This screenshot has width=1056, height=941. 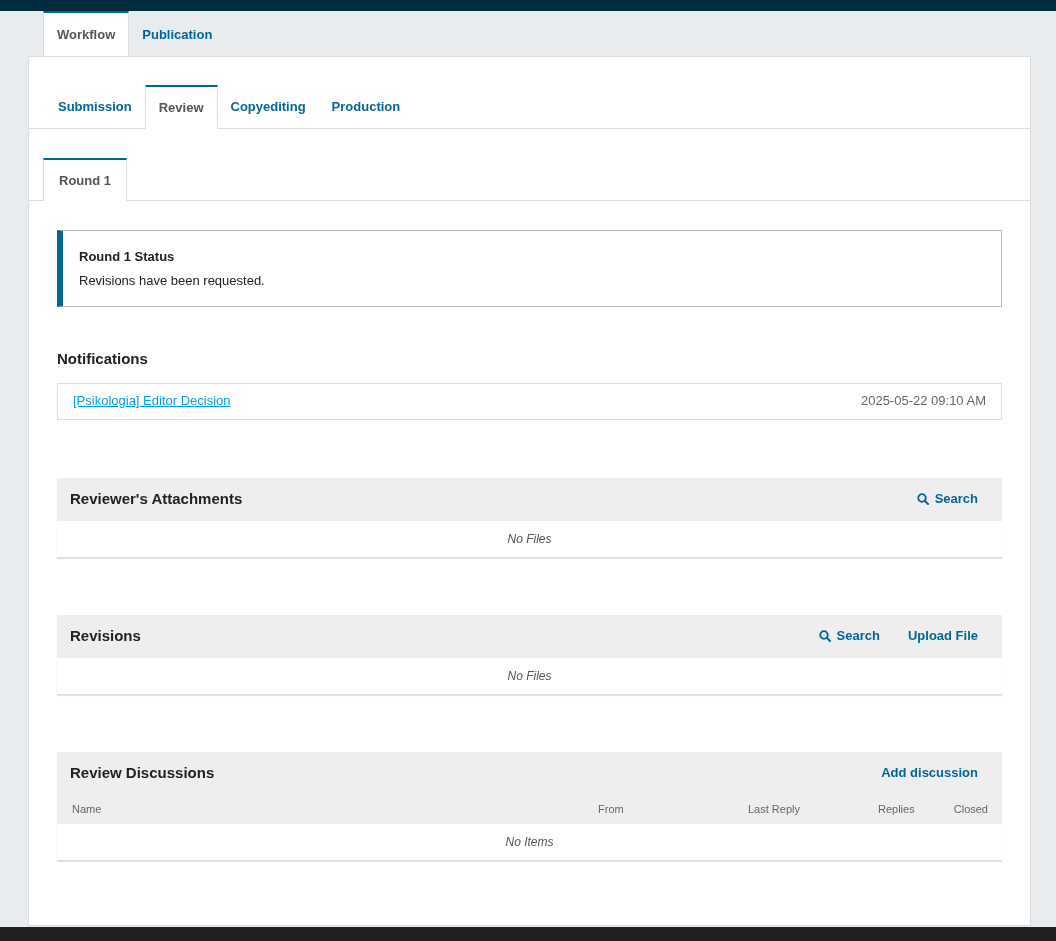 I want to click on column-header: Closed, so click(x=970, y=809).